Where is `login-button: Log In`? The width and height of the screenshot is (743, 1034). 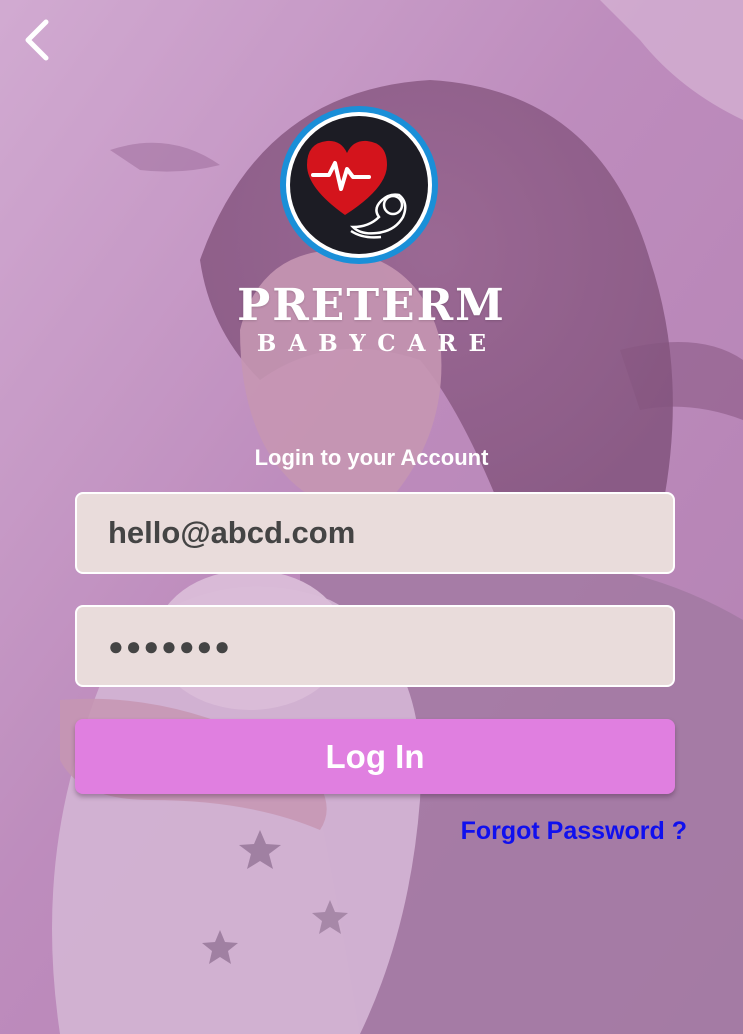 login-button: Log In is located at coordinates (375, 756).